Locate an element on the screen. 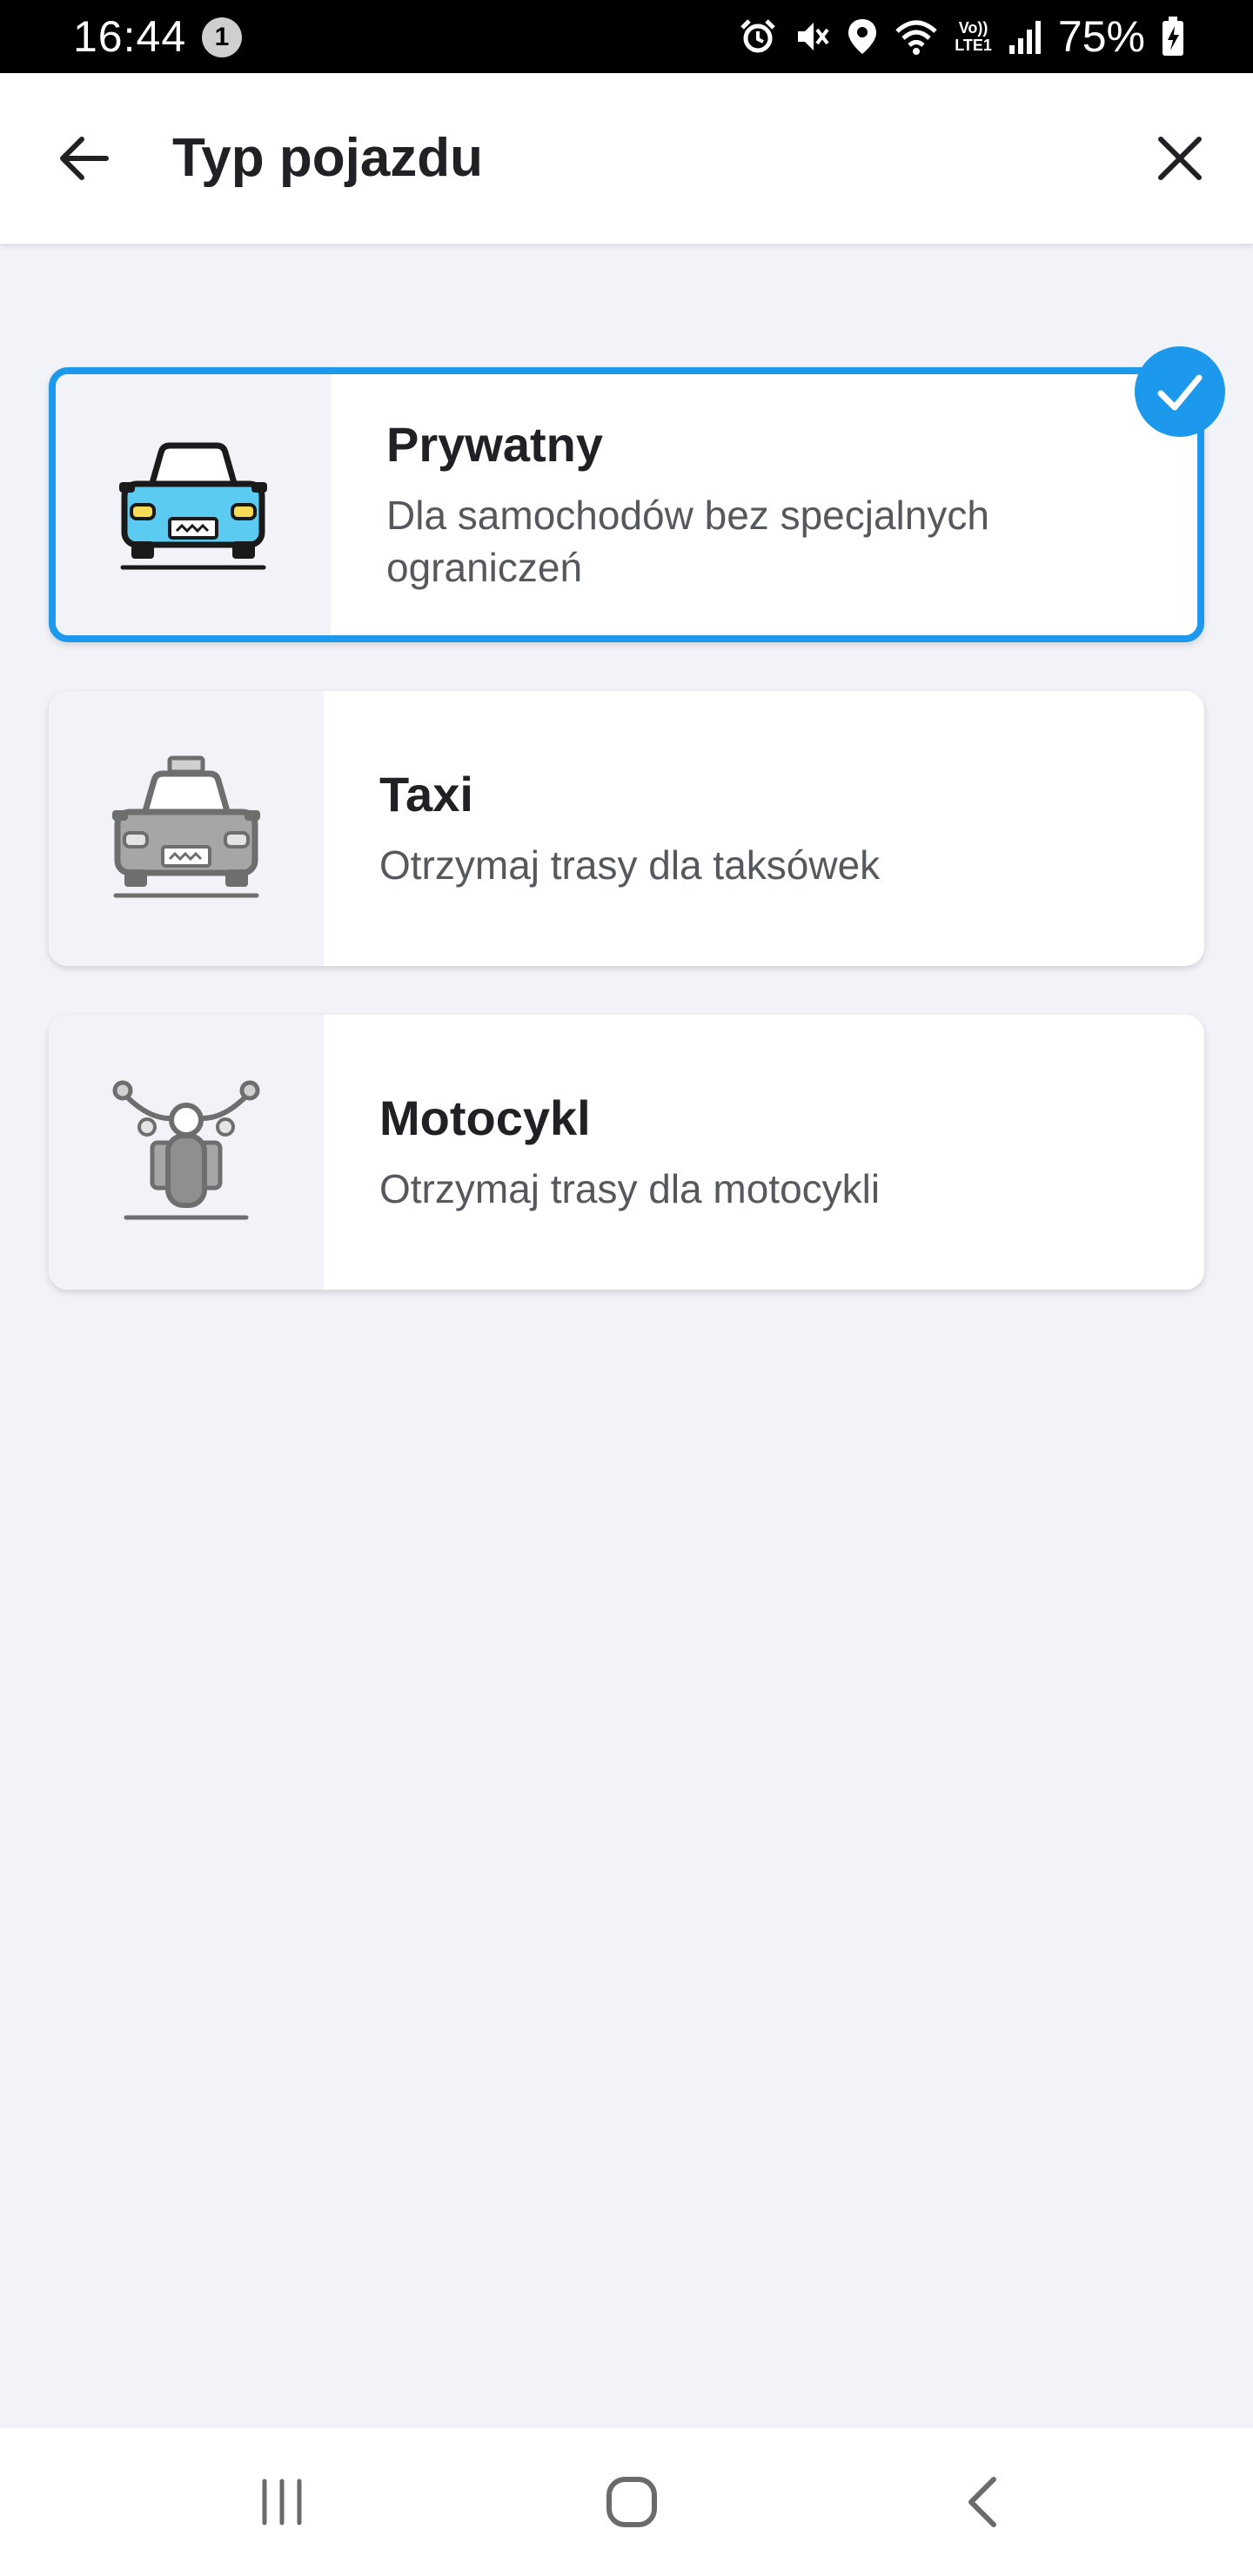  alarm-icon is located at coordinates (758, 36).